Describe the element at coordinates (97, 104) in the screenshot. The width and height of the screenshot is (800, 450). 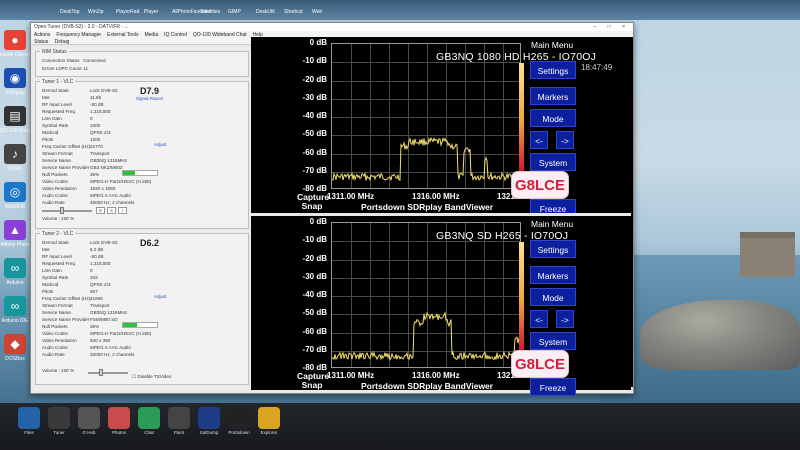
I see `tuner1-row-value: -80 dB` at that location.